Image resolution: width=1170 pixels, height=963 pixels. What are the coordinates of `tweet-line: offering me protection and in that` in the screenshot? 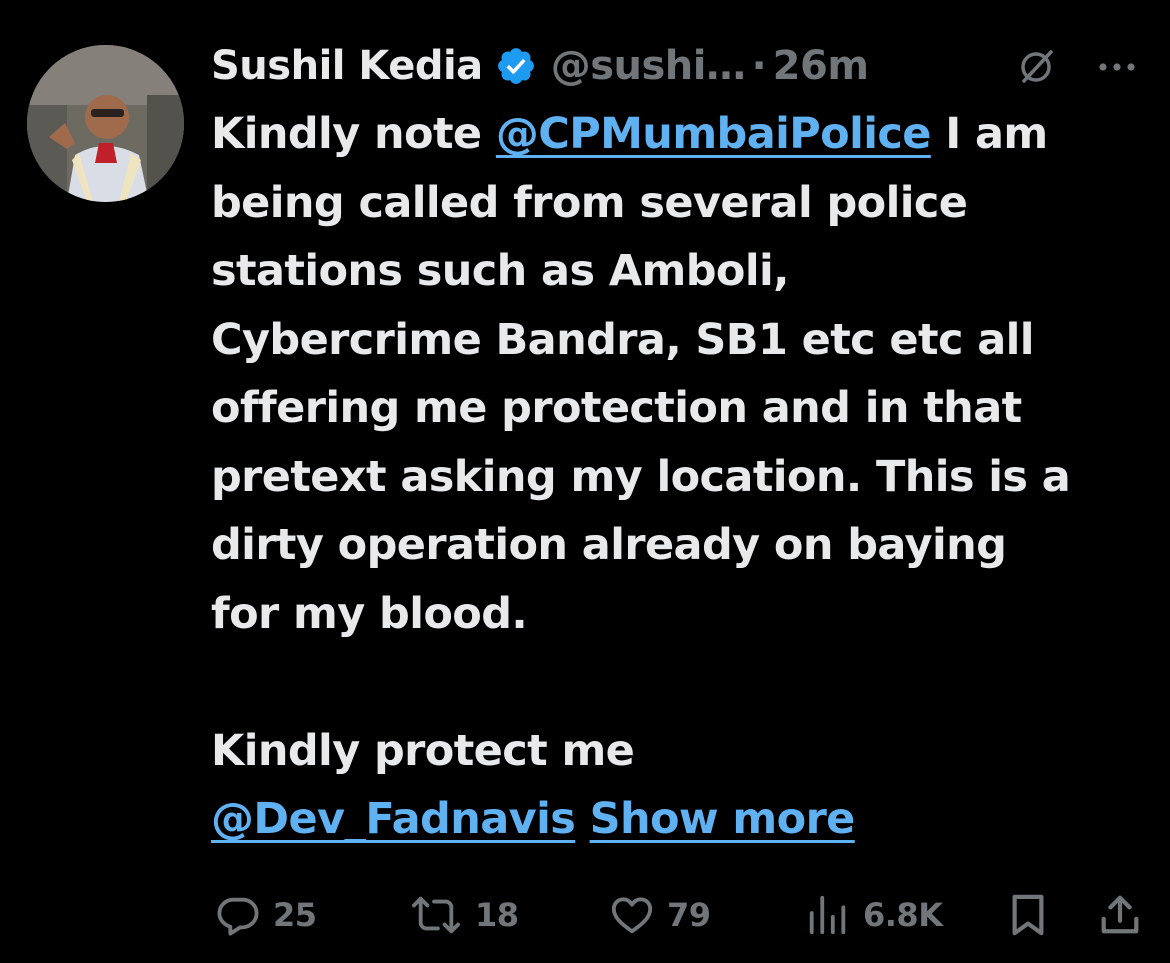 It's located at (683, 408).